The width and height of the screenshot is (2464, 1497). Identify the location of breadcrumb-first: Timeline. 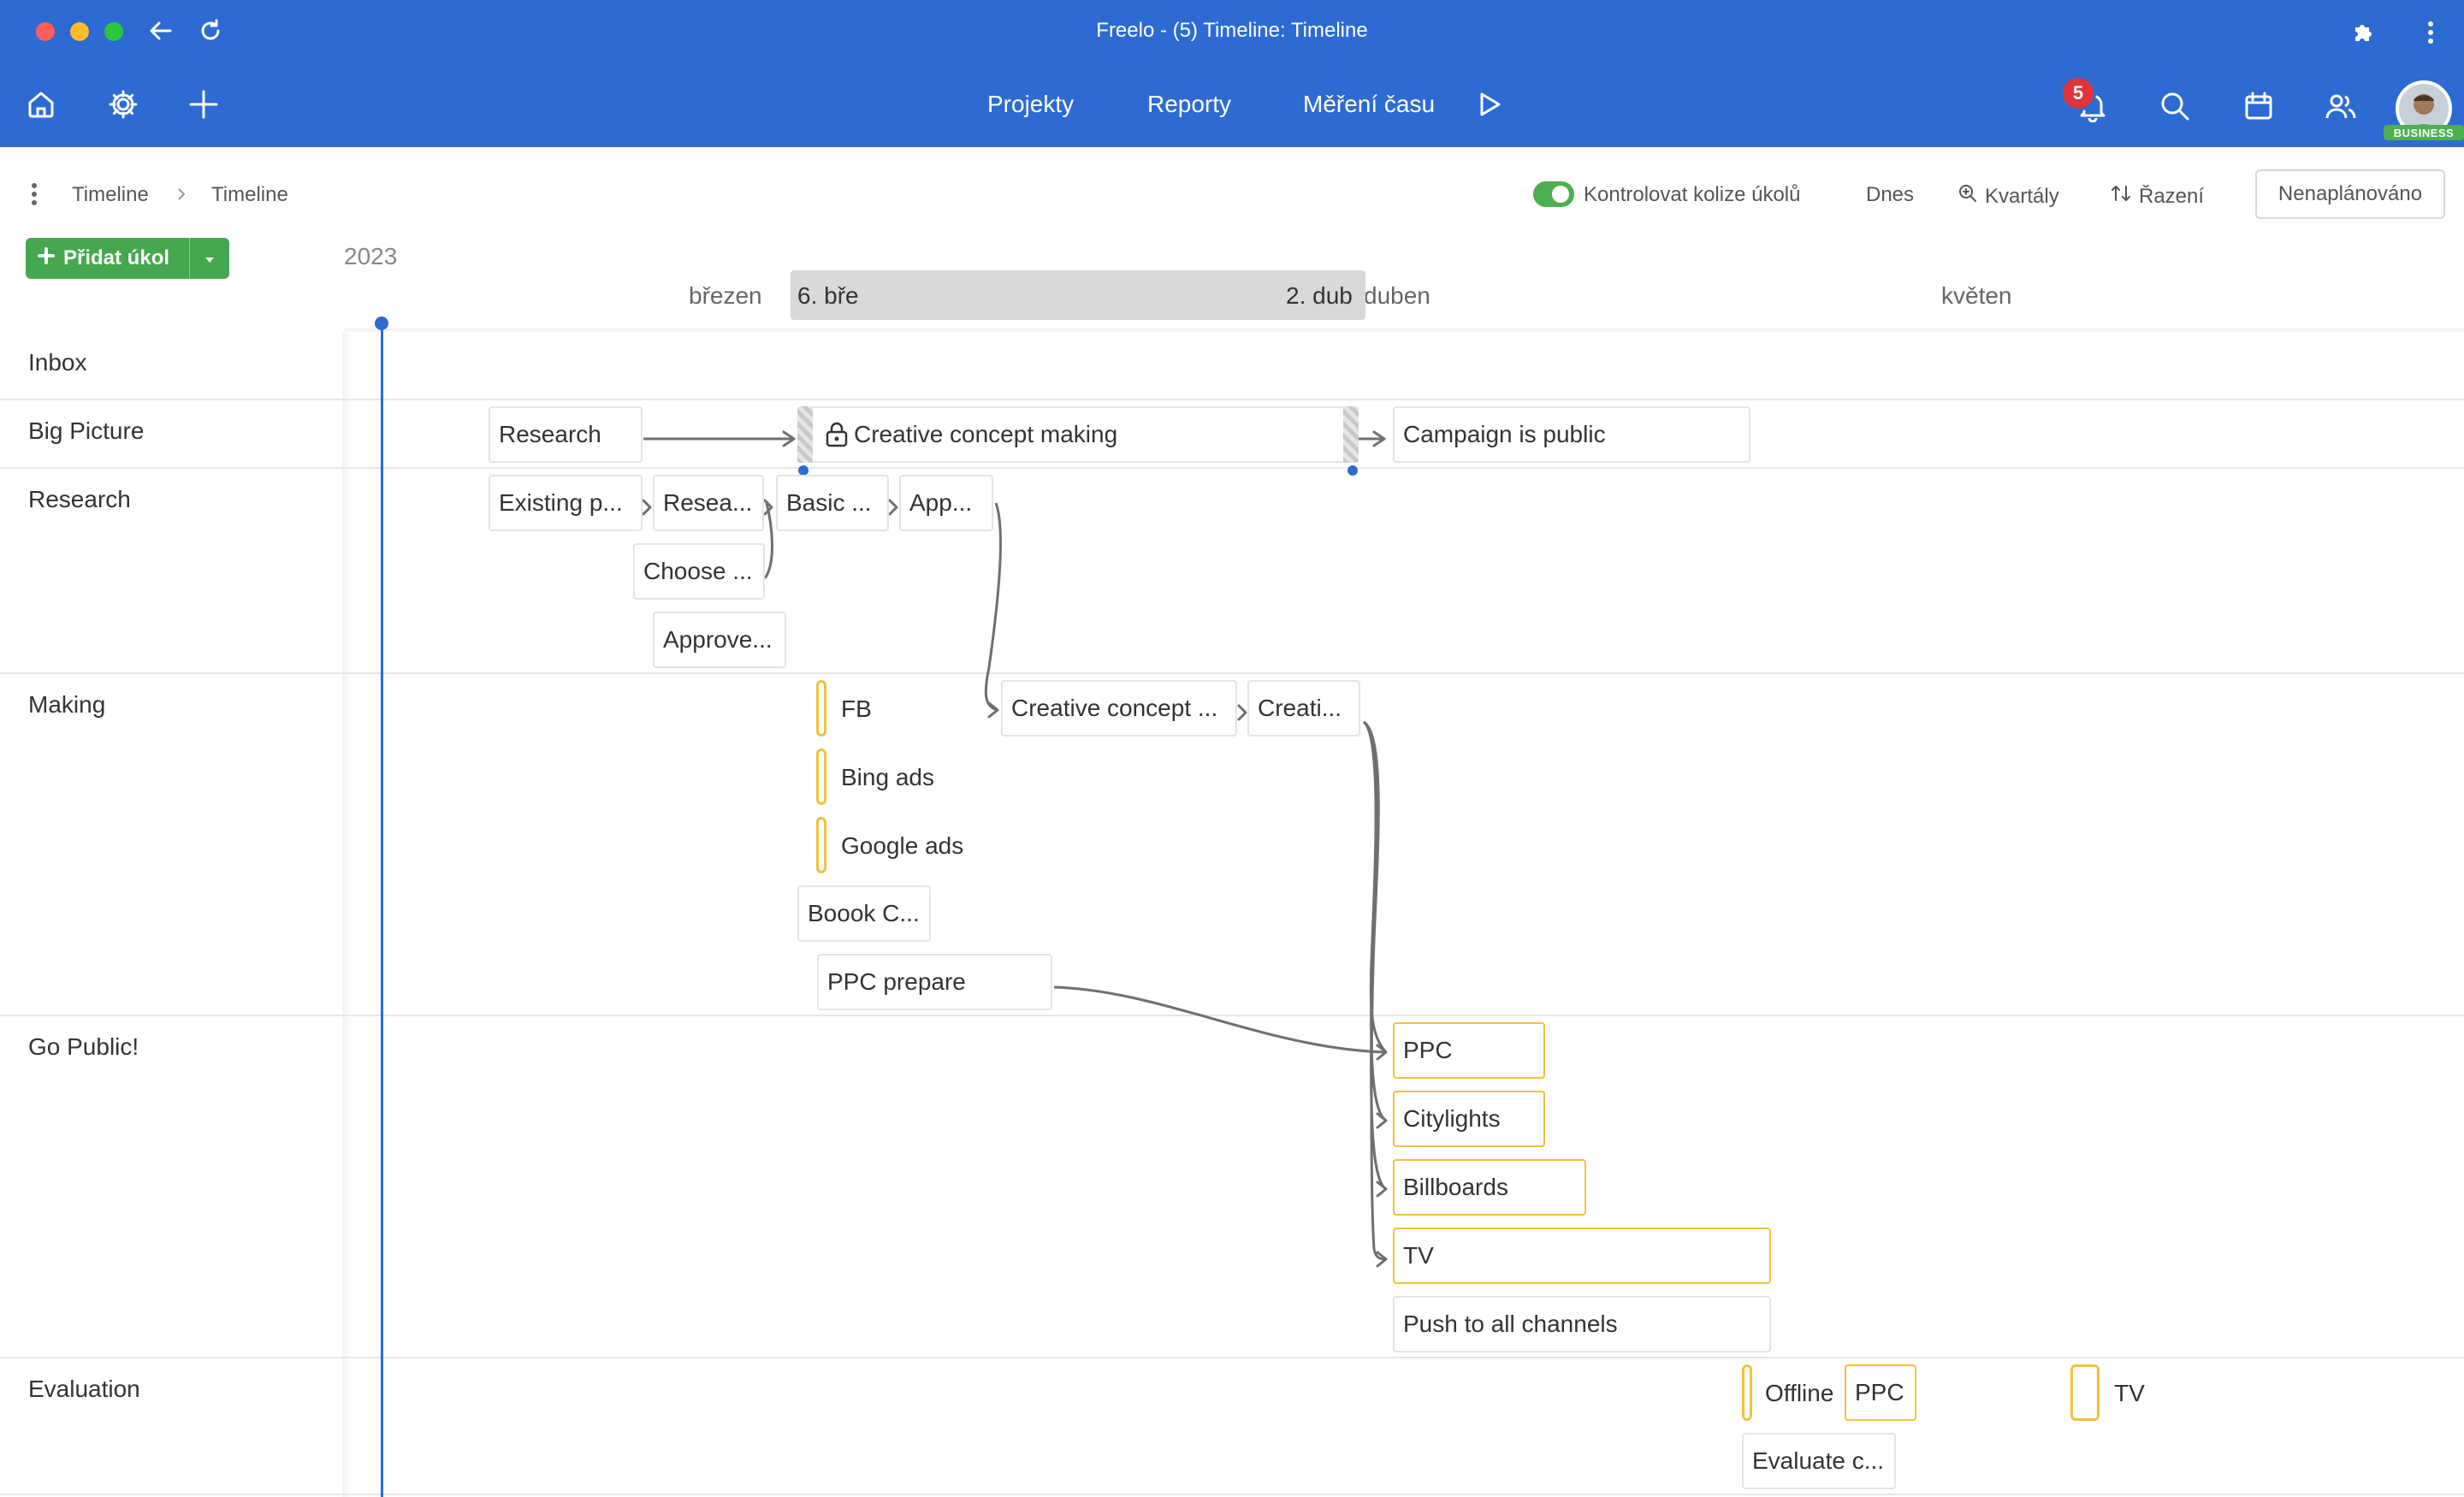
(110, 195).